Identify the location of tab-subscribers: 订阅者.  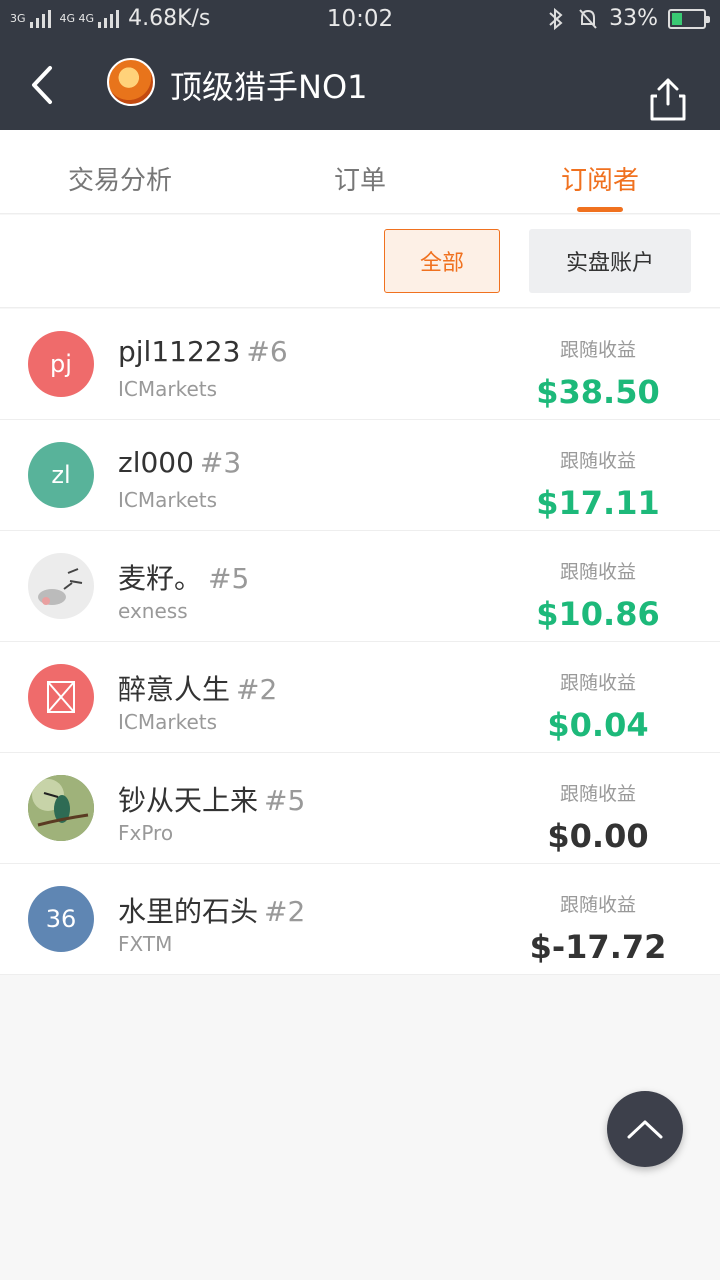
(600, 178).